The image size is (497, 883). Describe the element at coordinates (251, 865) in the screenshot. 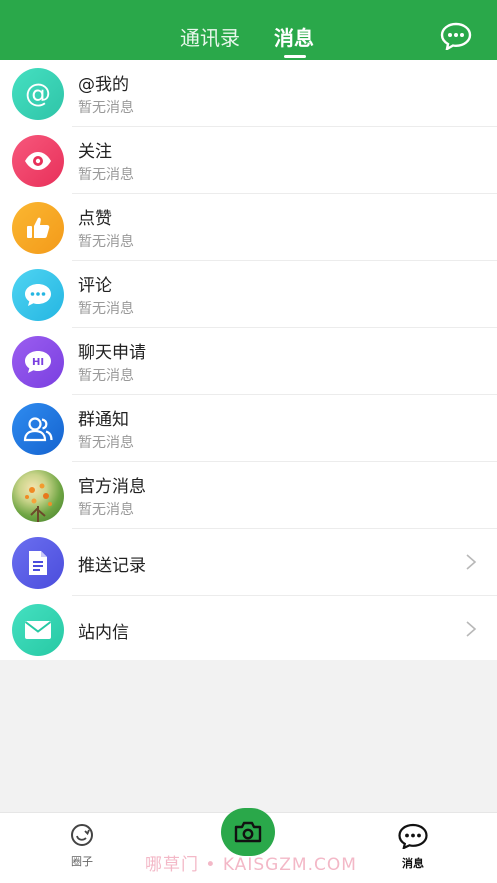

I see `watermark: 哪草门 • KAISGZM.COM` at that location.